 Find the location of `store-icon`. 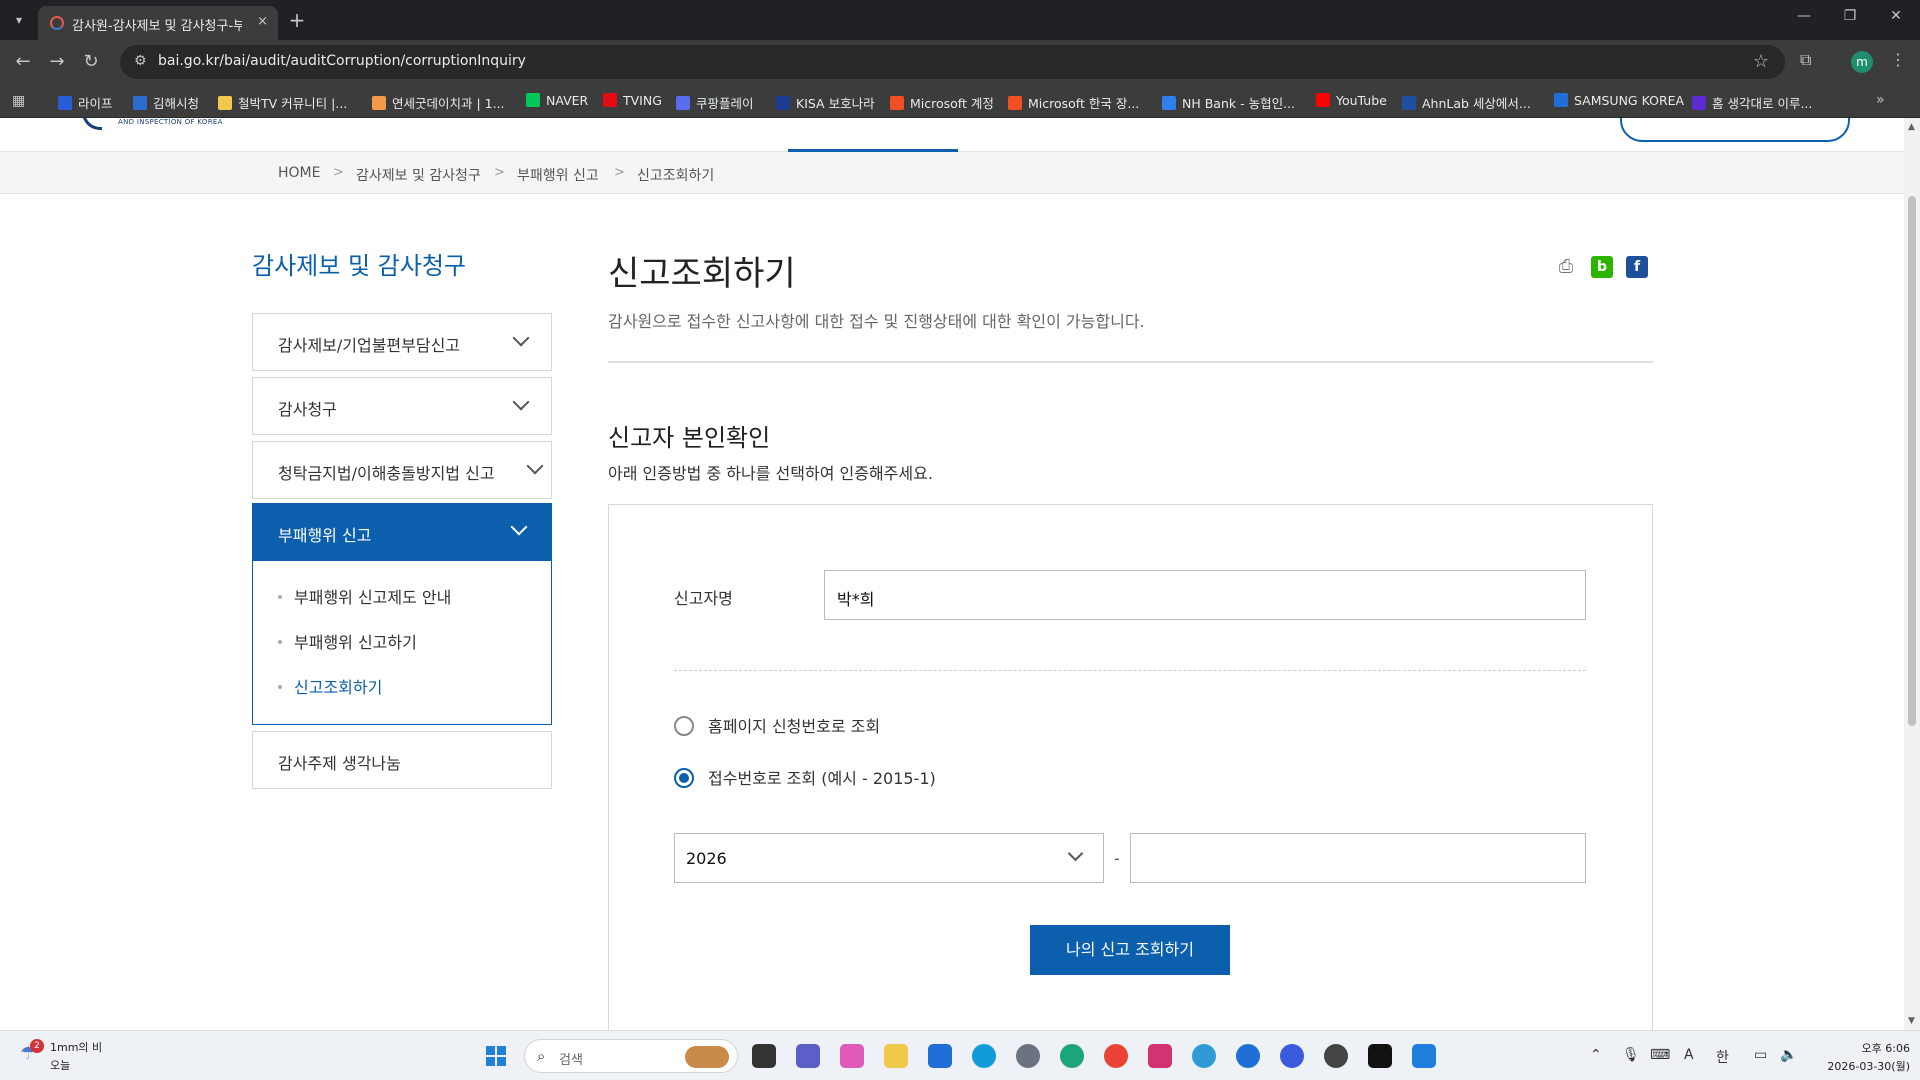

store-icon is located at coordinates (940, 1056).